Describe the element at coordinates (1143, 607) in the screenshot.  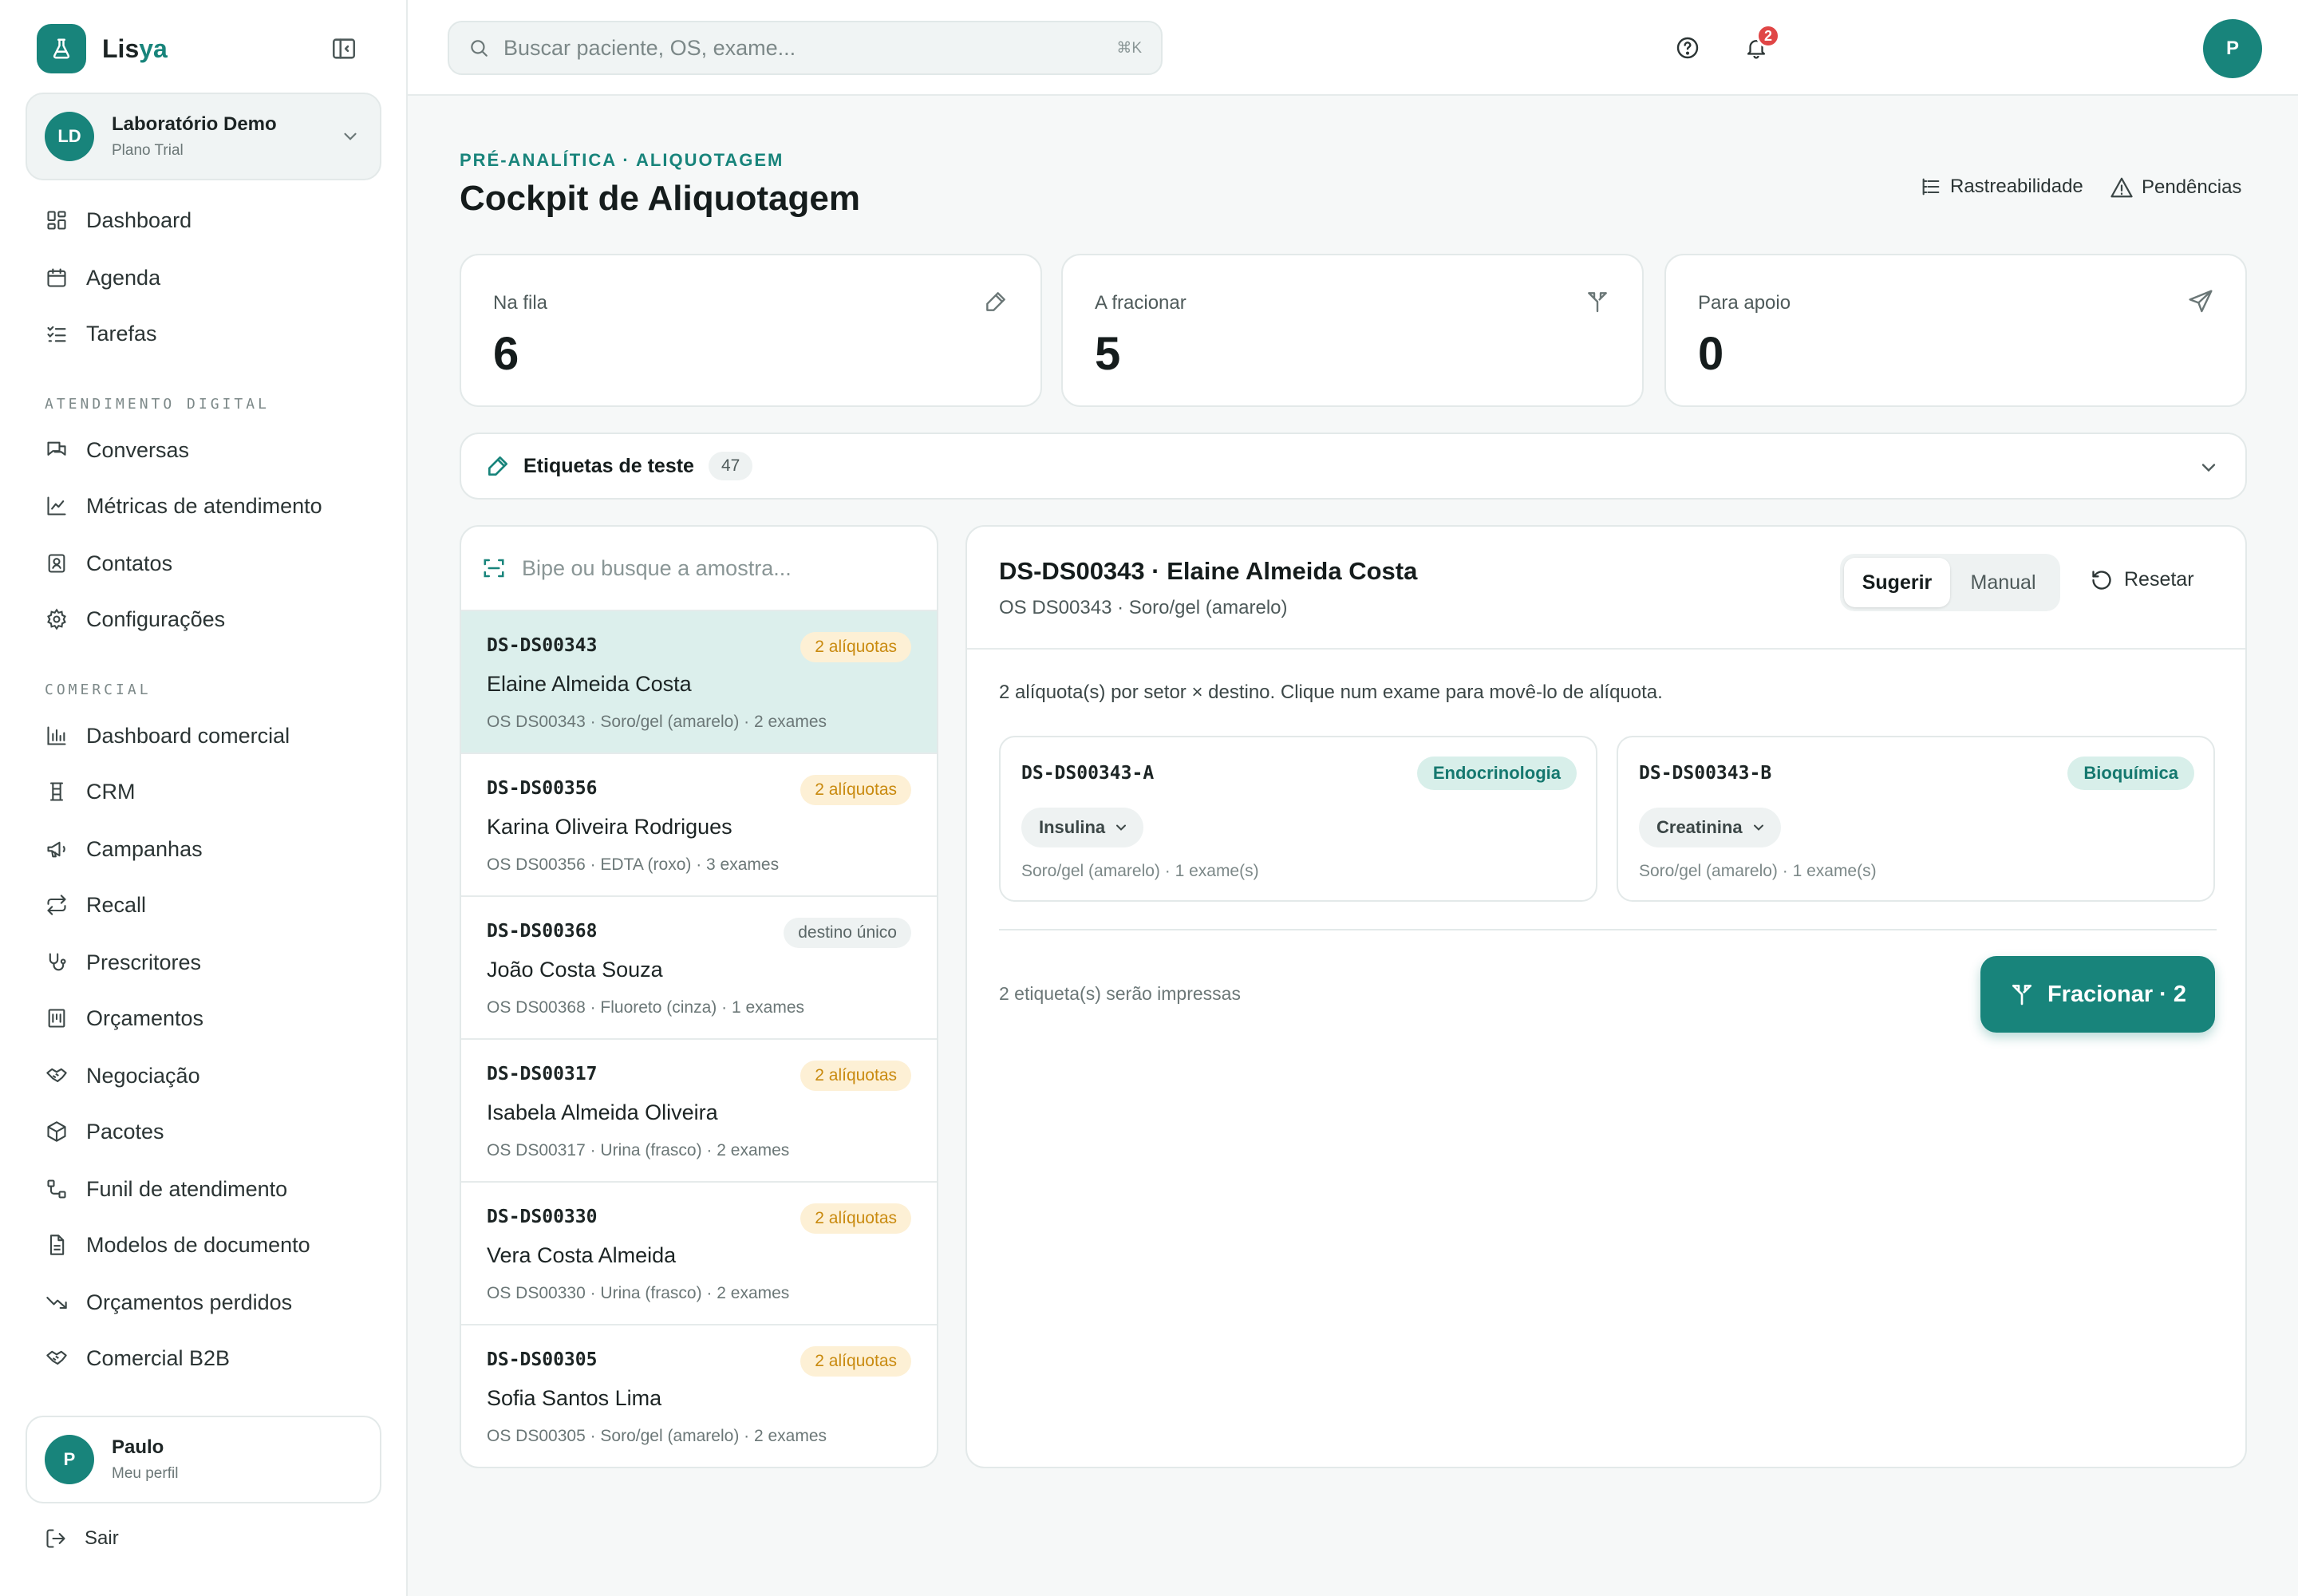
I see `detail-subtitle: OS DS00343 · Soro/gel (amarelo)` at that location.